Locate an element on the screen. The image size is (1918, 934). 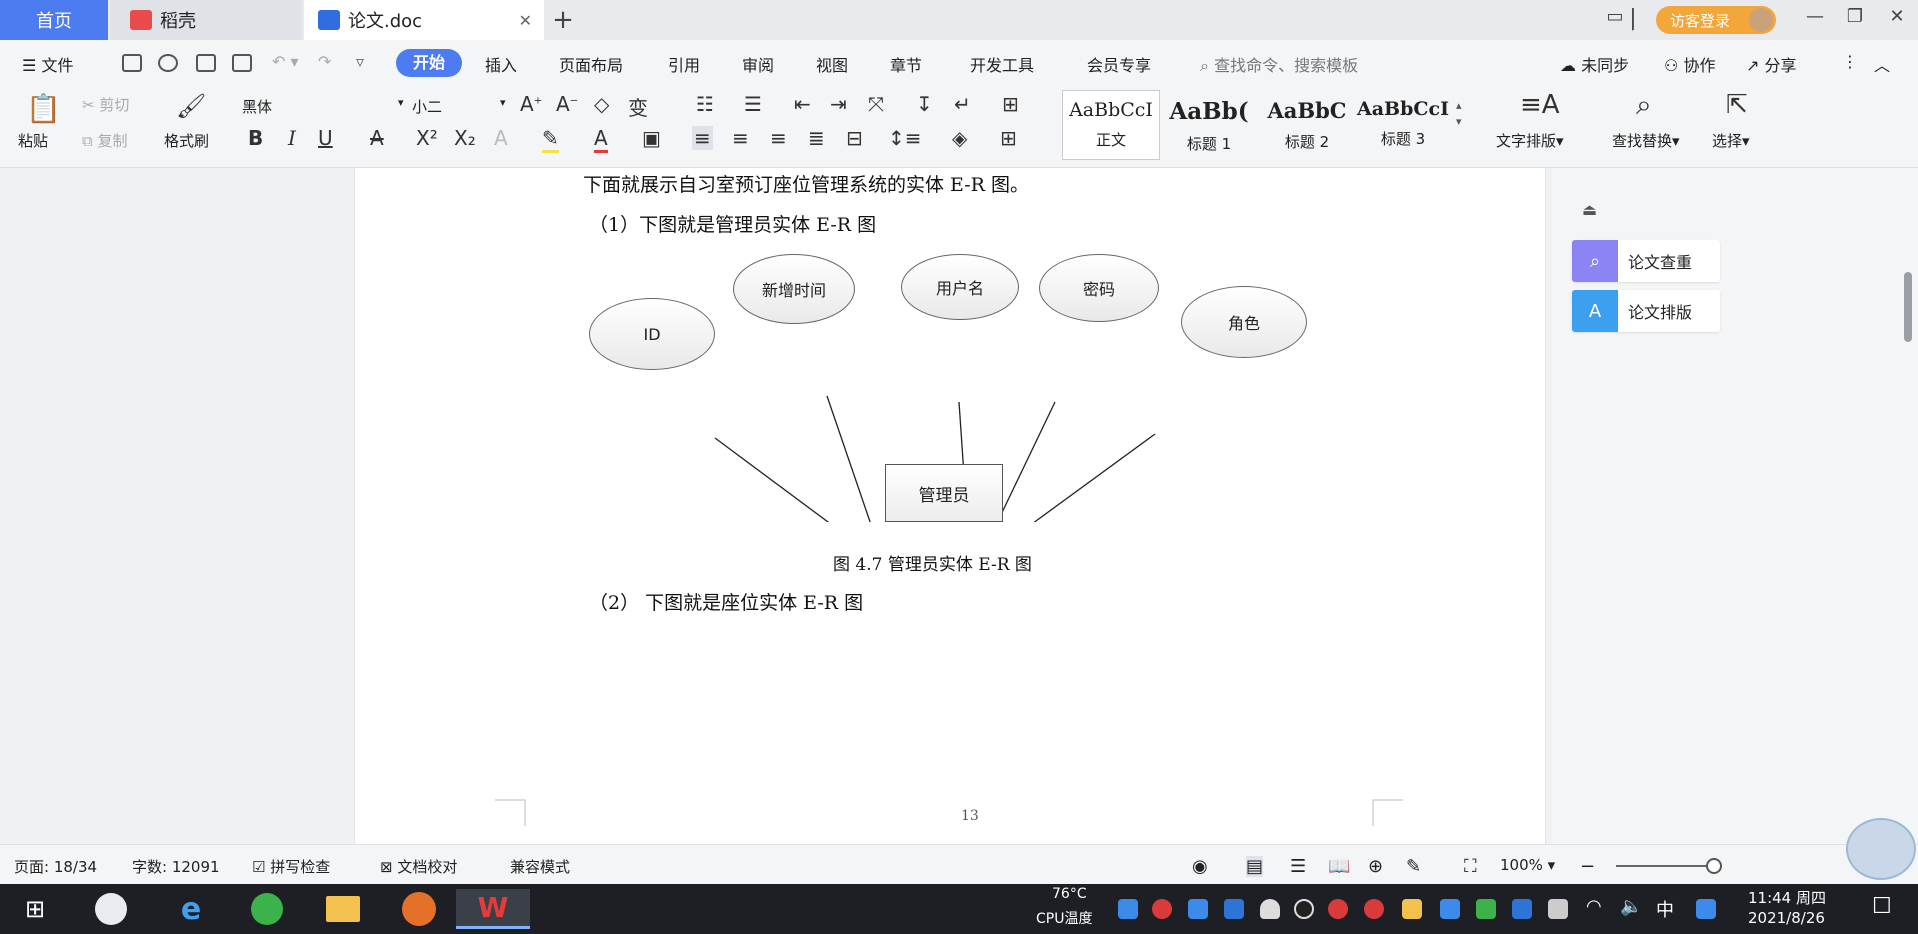
minimize-icon: — is located at coordinates (1815, 16).